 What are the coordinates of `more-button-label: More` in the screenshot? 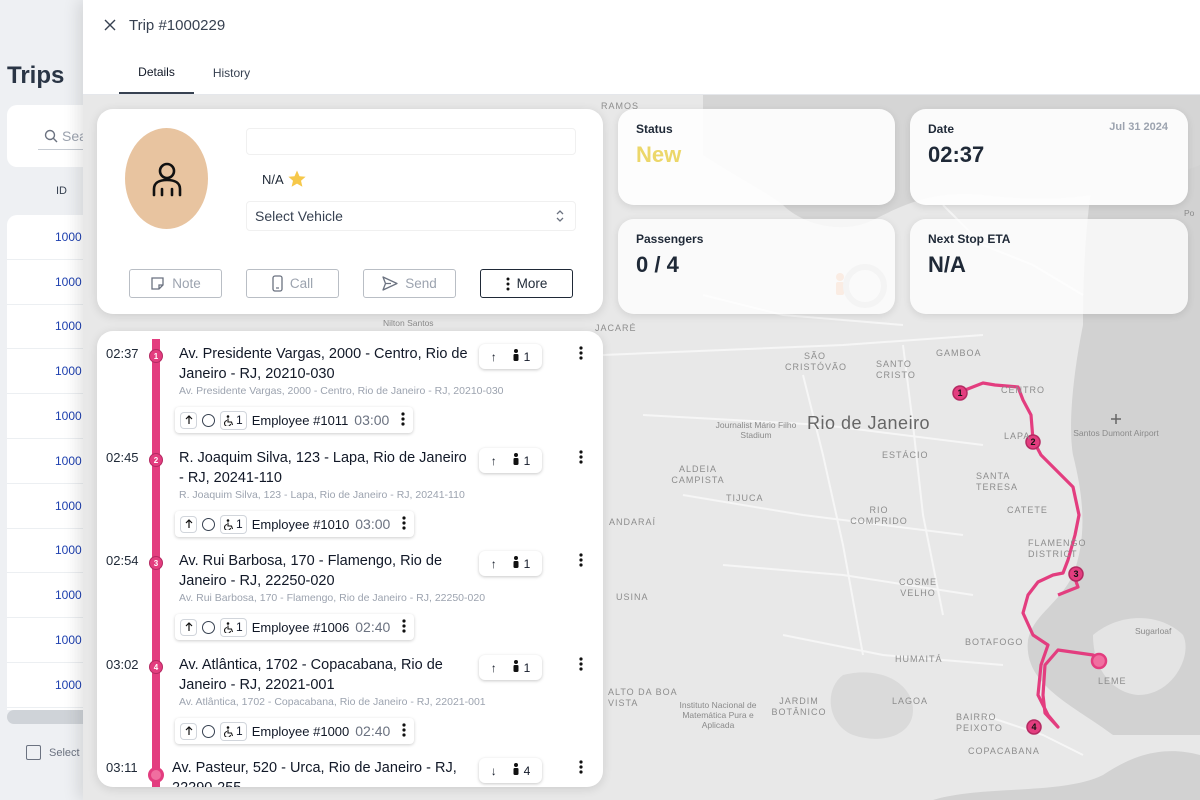 It's located at (532, 283).